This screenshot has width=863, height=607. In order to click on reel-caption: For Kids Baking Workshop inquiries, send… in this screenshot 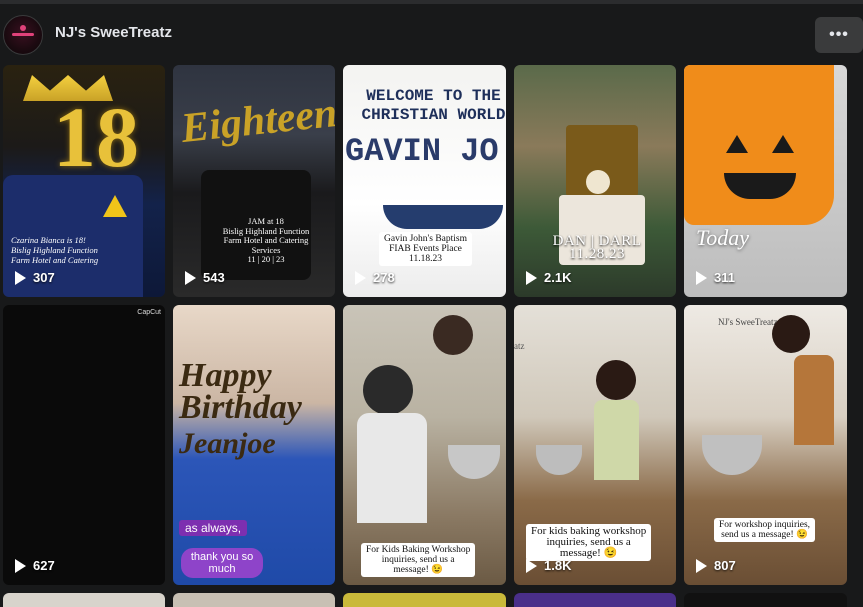, I will do `click(418, 560)`.